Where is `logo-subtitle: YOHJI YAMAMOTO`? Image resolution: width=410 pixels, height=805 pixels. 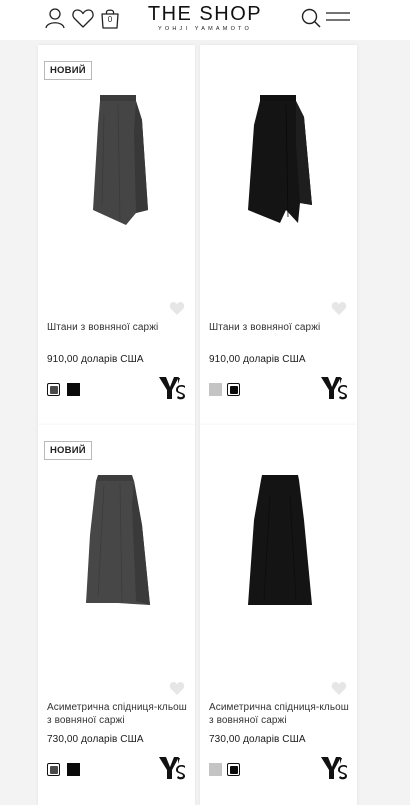 logo-subtitle: YOHJI YAMAMOTO is located at coordinates (204, 29).